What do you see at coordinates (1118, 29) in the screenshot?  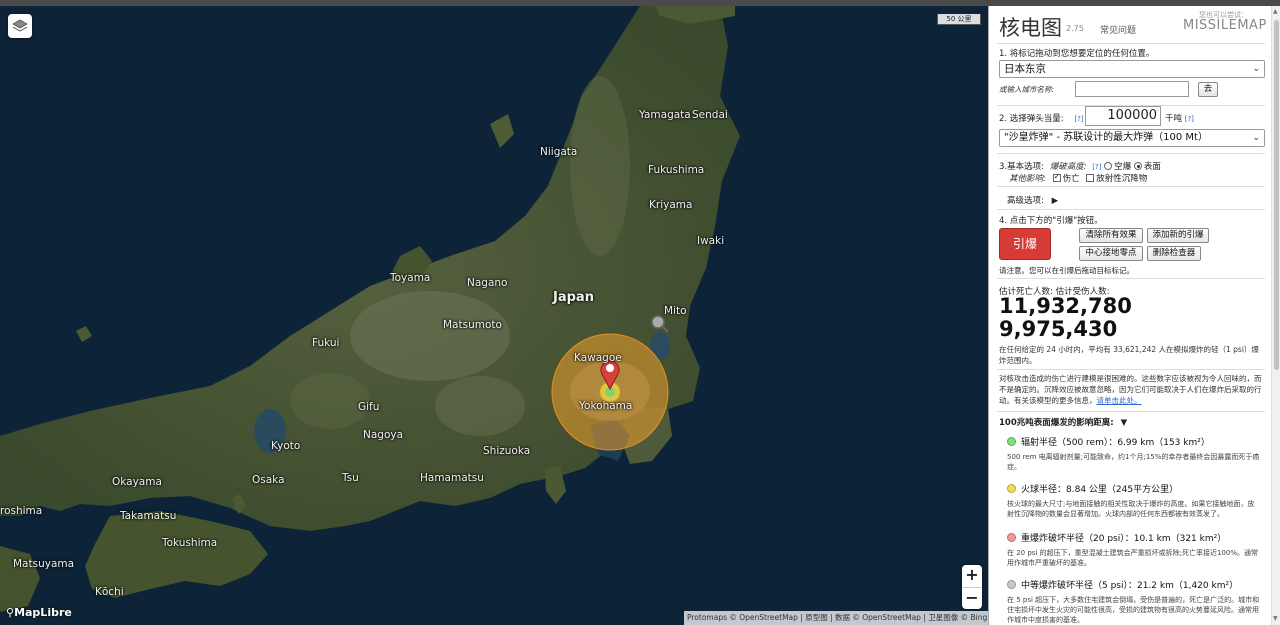 I see `faq-link: 常见问题` at bounding box center [1118, 29].